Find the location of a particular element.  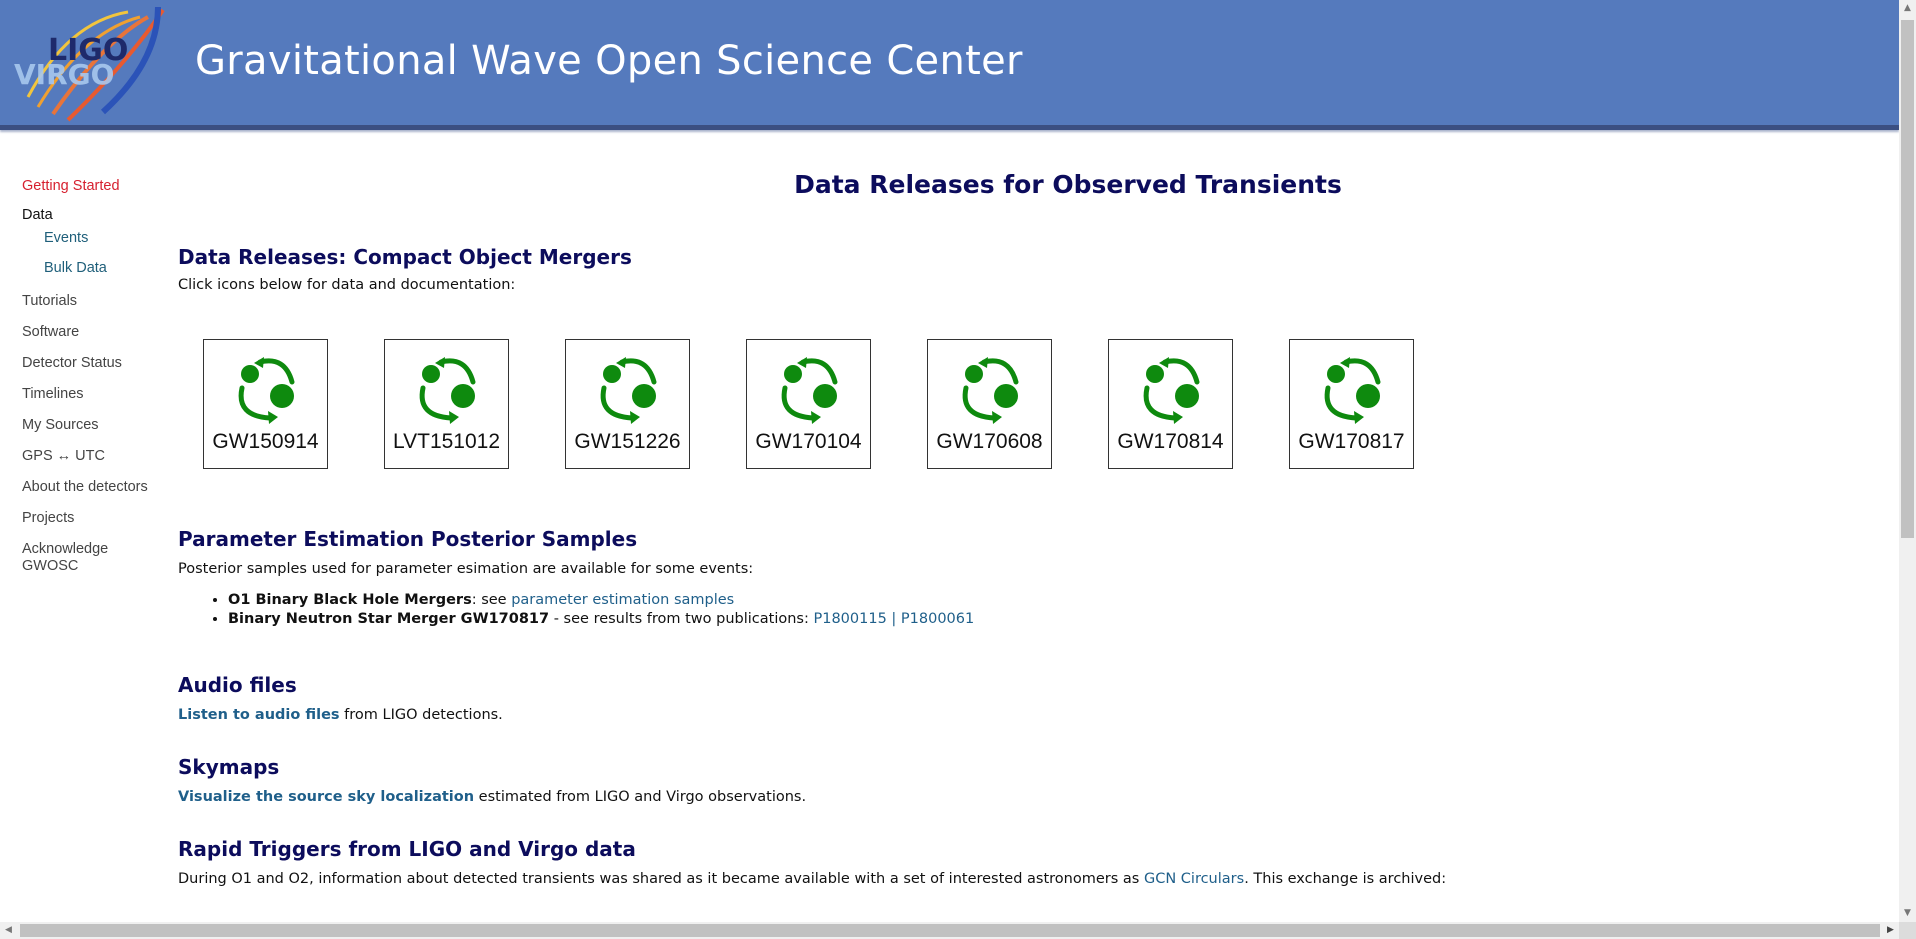

pe-samples-link: parameter estimation samples is located at coordinates (622, 600).